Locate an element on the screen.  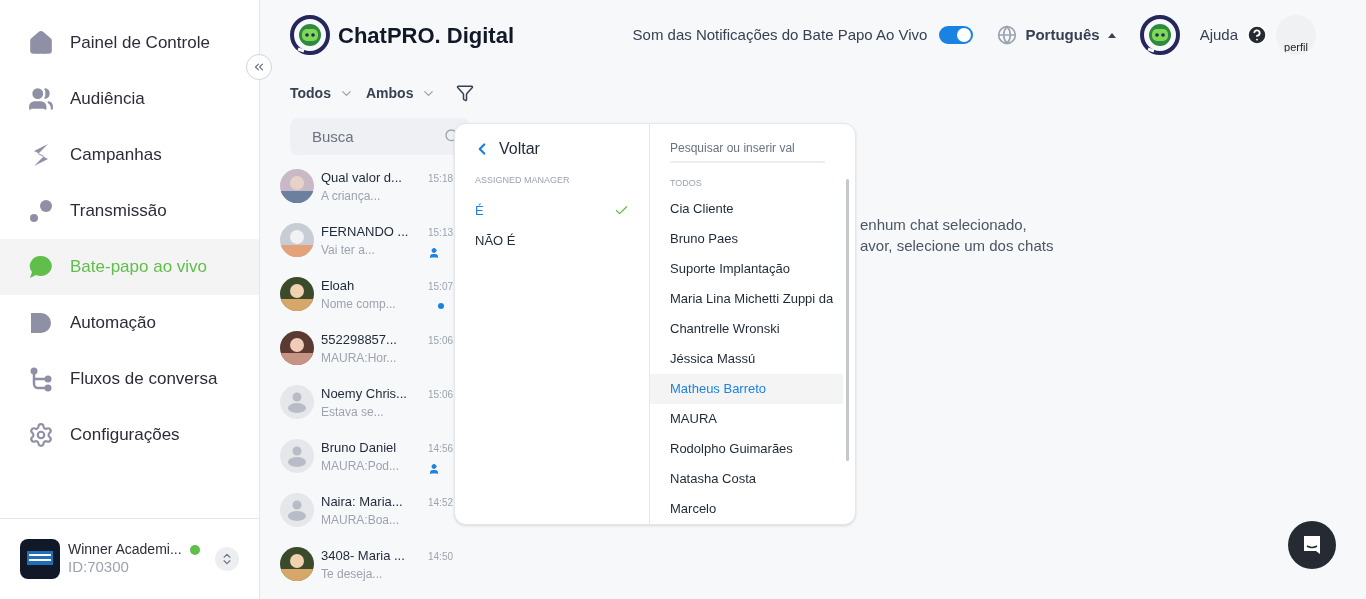
chat-item: 3408- Maria ... Te deseja... 14:50 is located at coordinates (370, 572).